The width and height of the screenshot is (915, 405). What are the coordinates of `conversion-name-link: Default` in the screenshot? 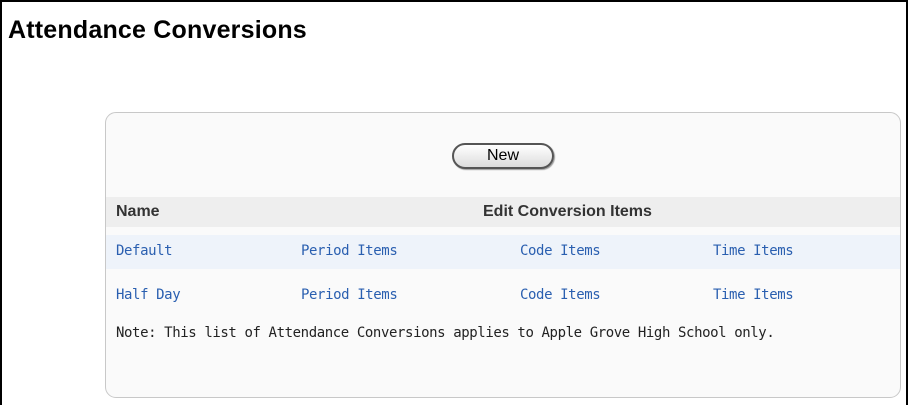 It's located at (144, 251).